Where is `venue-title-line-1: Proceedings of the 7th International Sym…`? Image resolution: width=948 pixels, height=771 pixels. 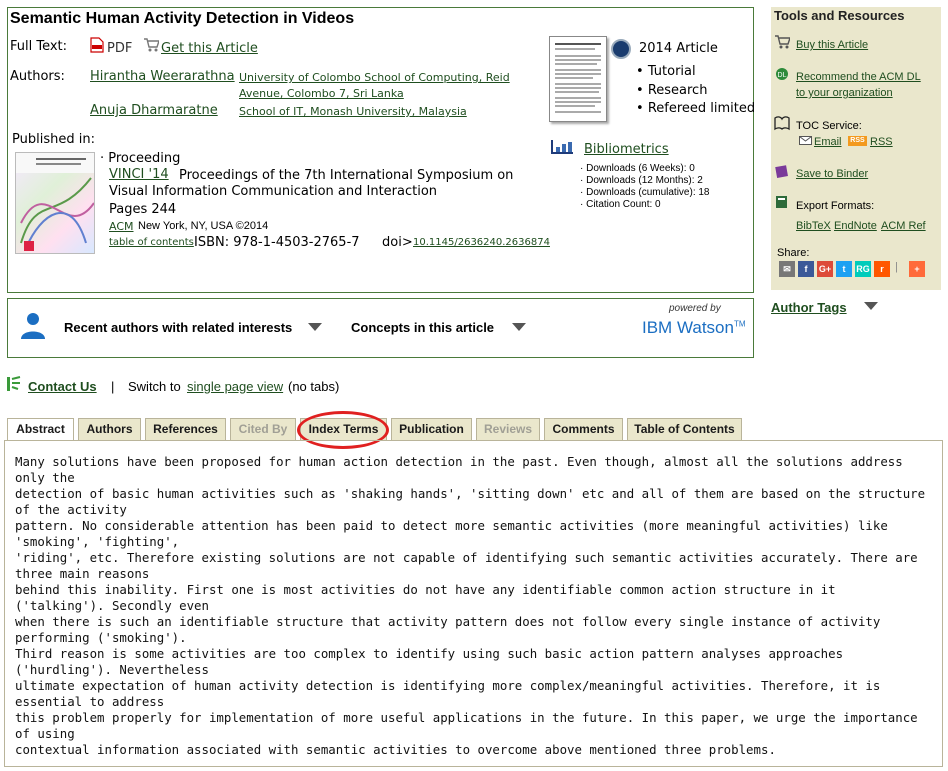 venue-title-line-1: Proceedings of the 7th International Sym… is located at coordinates (346, 175).